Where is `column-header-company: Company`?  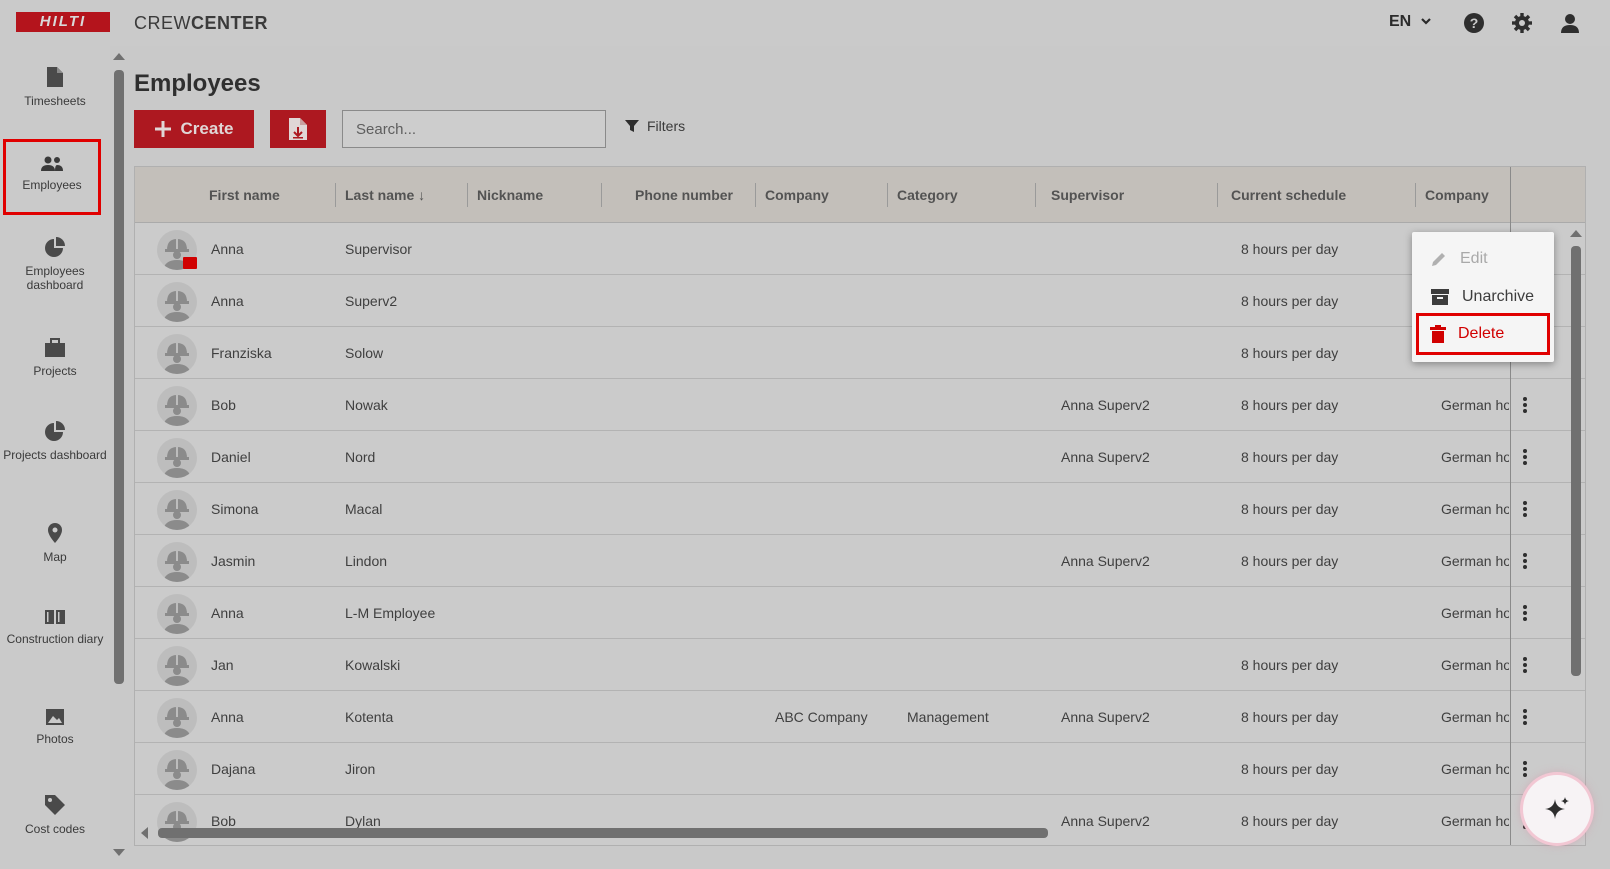
column-header-company: Company is located at coordinates (797, 195).